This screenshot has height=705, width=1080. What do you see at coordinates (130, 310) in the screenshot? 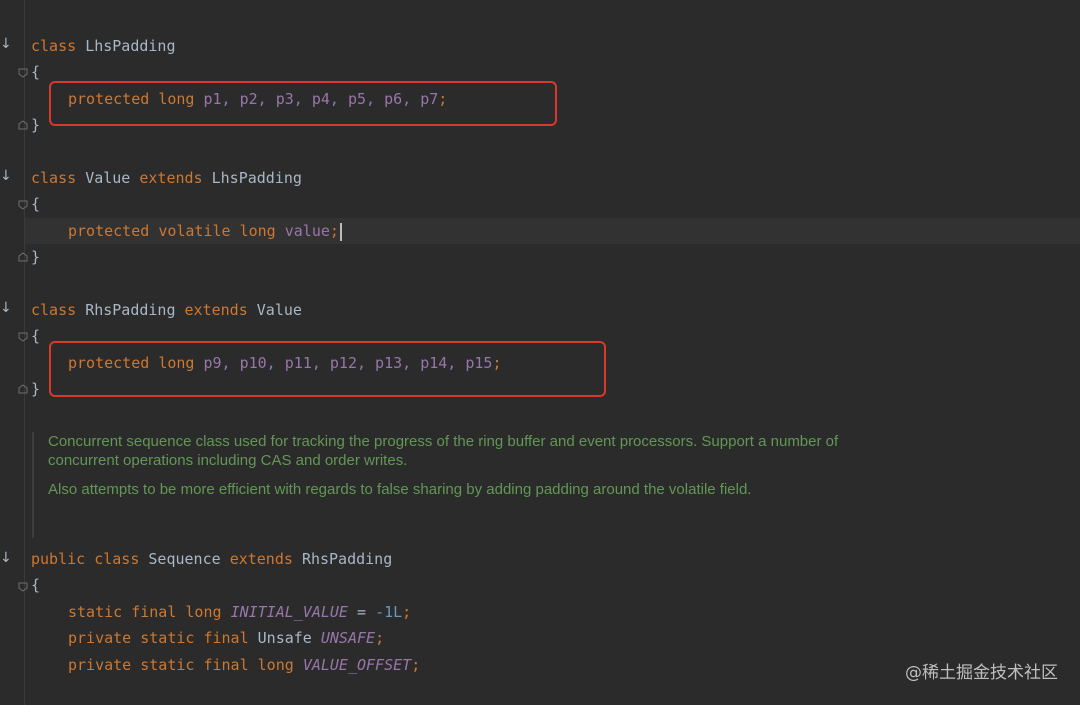
I see `class-name: RhsPadding` at bounding box center [130, 310].